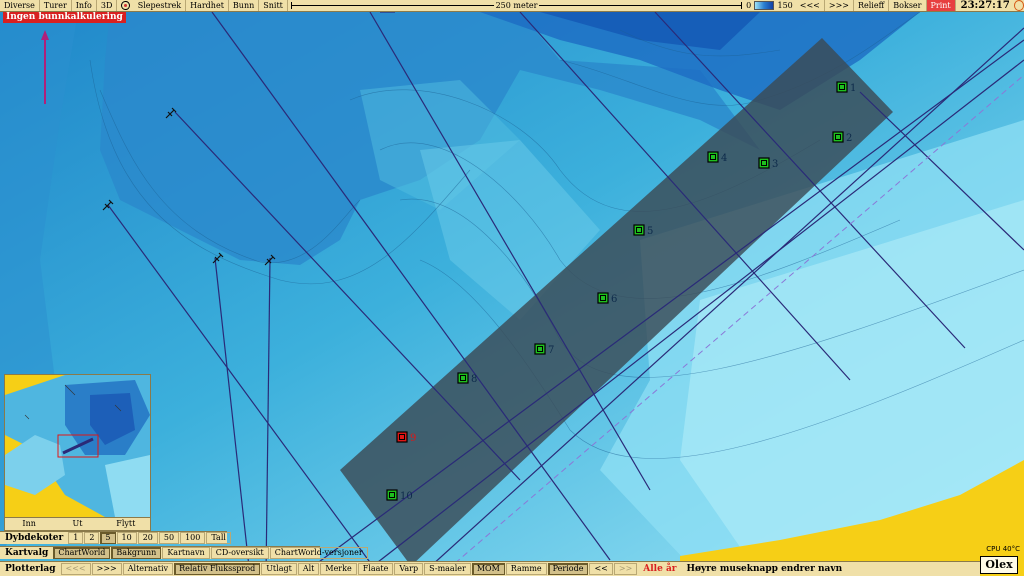  I want to click on waypoint-label: 2, so click(849, 138).